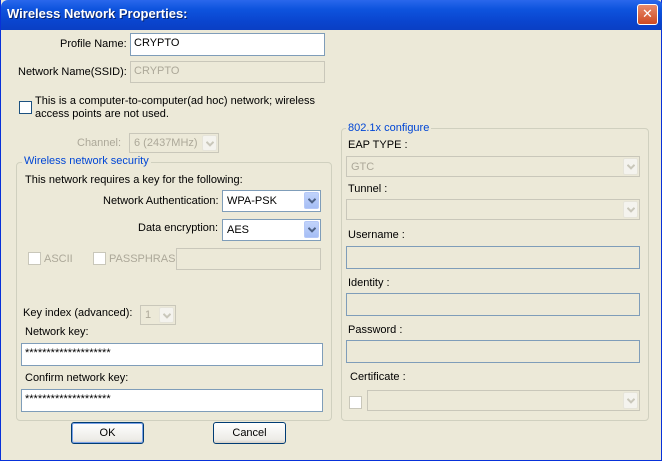  What do you see at coordinates (166, 143) in the screenshot?
I see `channel-value: 6 (2437MHz)` at bounding box center [166, 143].